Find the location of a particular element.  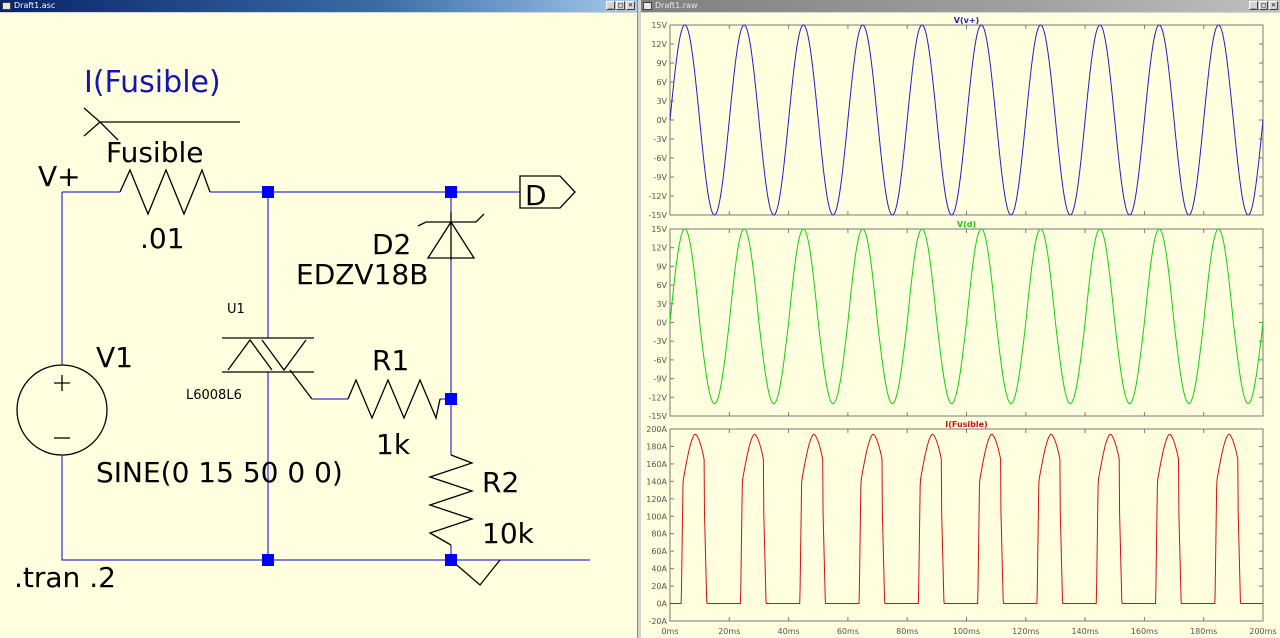

flag-d-label: D is located at coordinates (536, 195).